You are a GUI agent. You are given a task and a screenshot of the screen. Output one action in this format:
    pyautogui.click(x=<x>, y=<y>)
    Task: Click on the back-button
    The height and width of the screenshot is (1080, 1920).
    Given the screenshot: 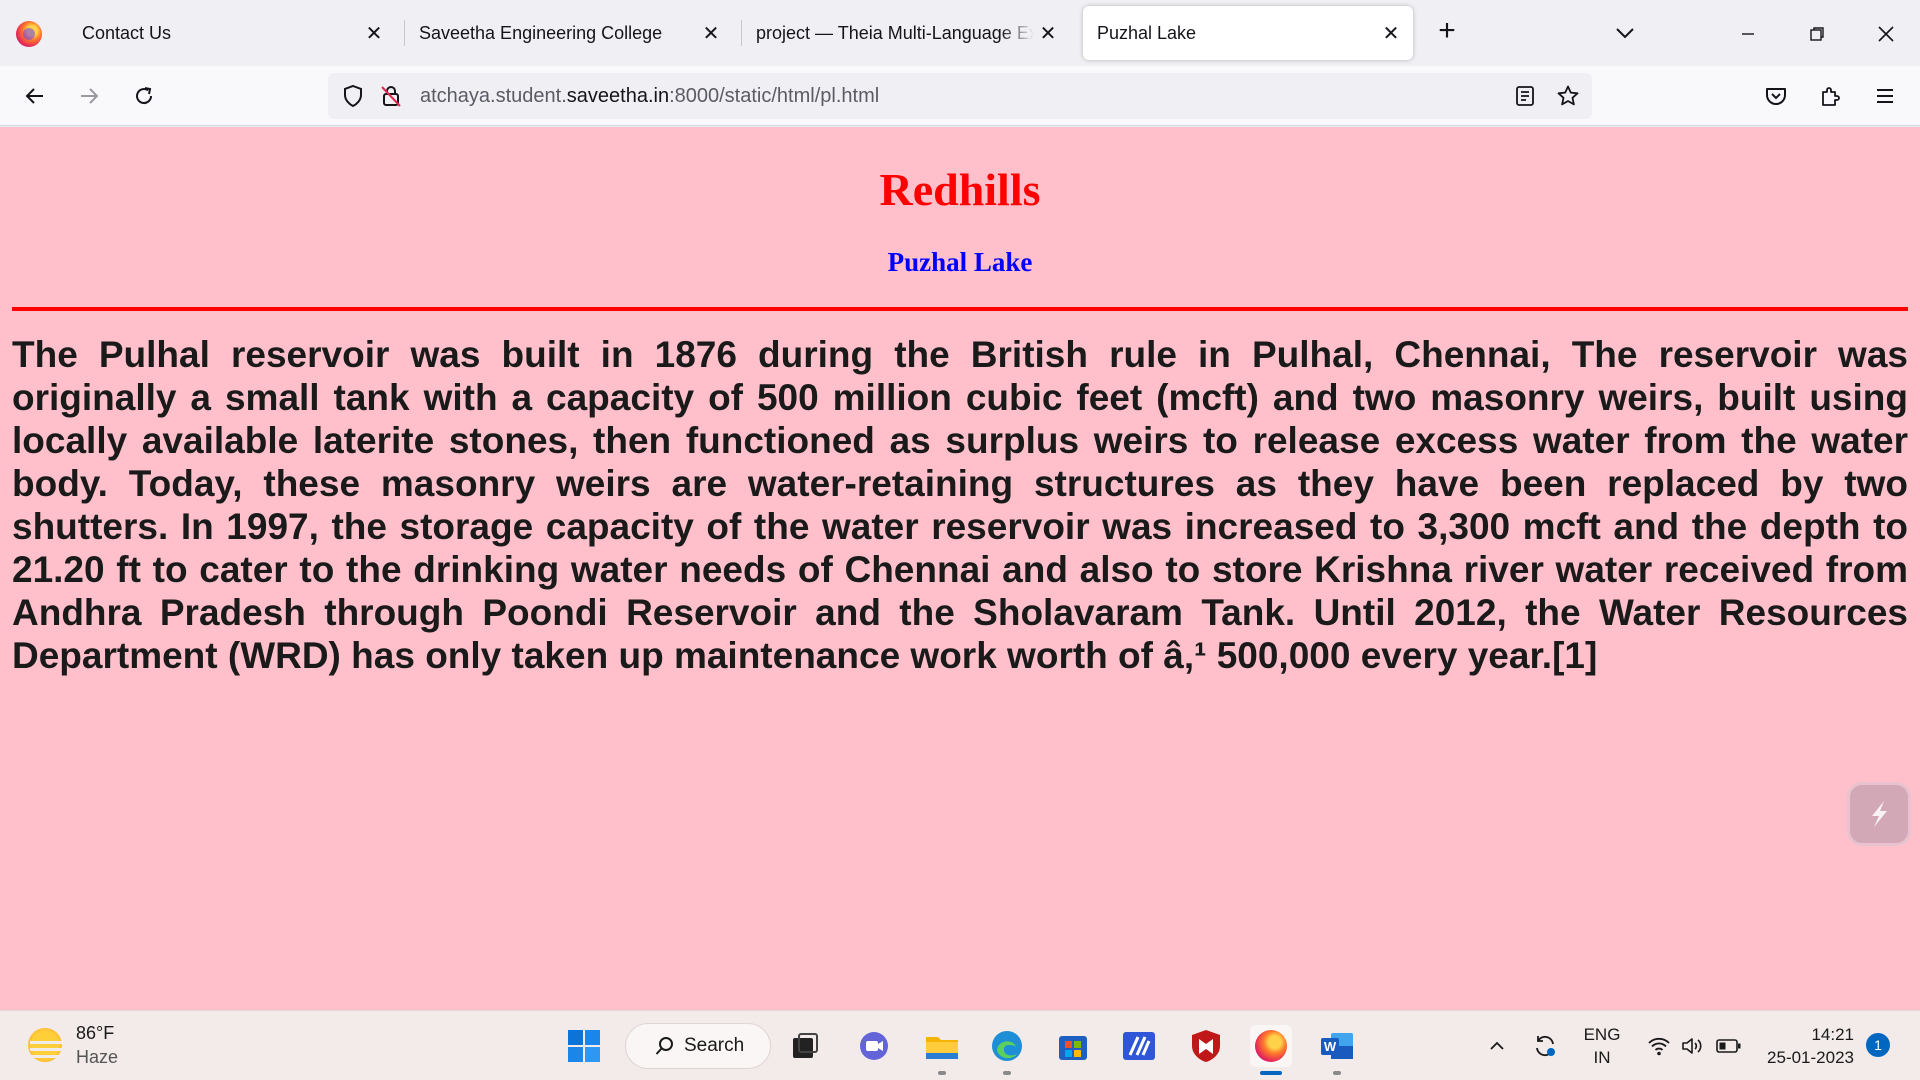 What is the action you would take?
    pyautogui.click(x=35, y=96)
    